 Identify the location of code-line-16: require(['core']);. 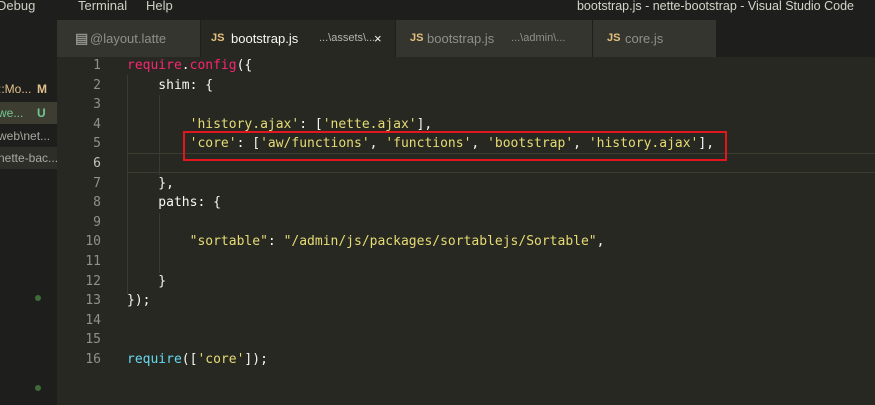
(197, 360).